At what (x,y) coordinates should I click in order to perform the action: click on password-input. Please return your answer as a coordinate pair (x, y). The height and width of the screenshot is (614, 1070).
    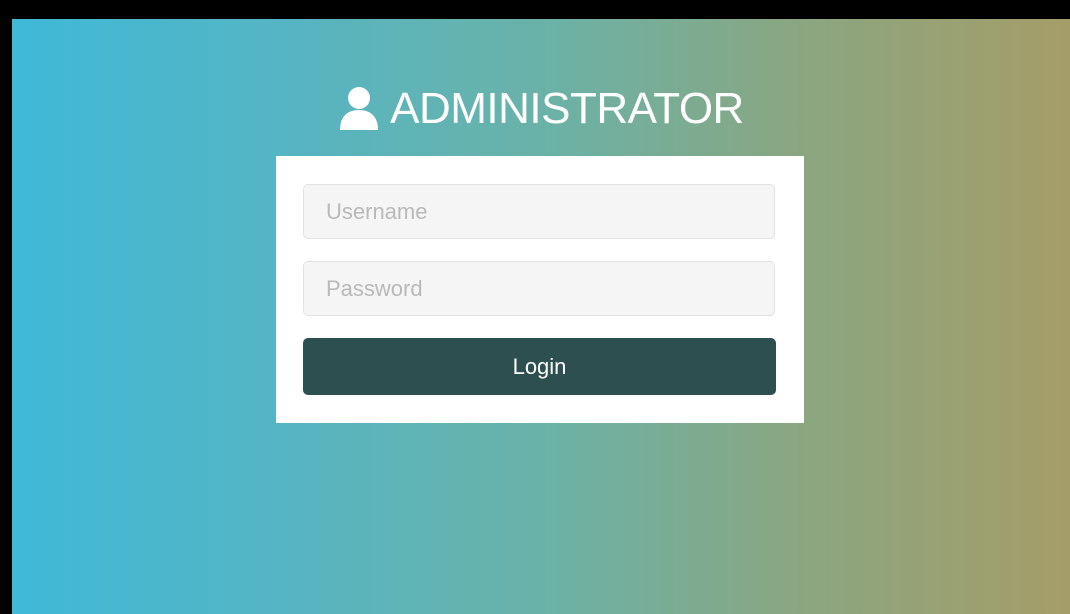
    Looking at the image, I should click on (539, 288).